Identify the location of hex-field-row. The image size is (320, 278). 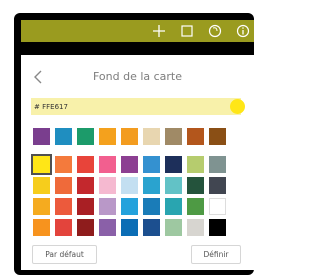
(138, 106).